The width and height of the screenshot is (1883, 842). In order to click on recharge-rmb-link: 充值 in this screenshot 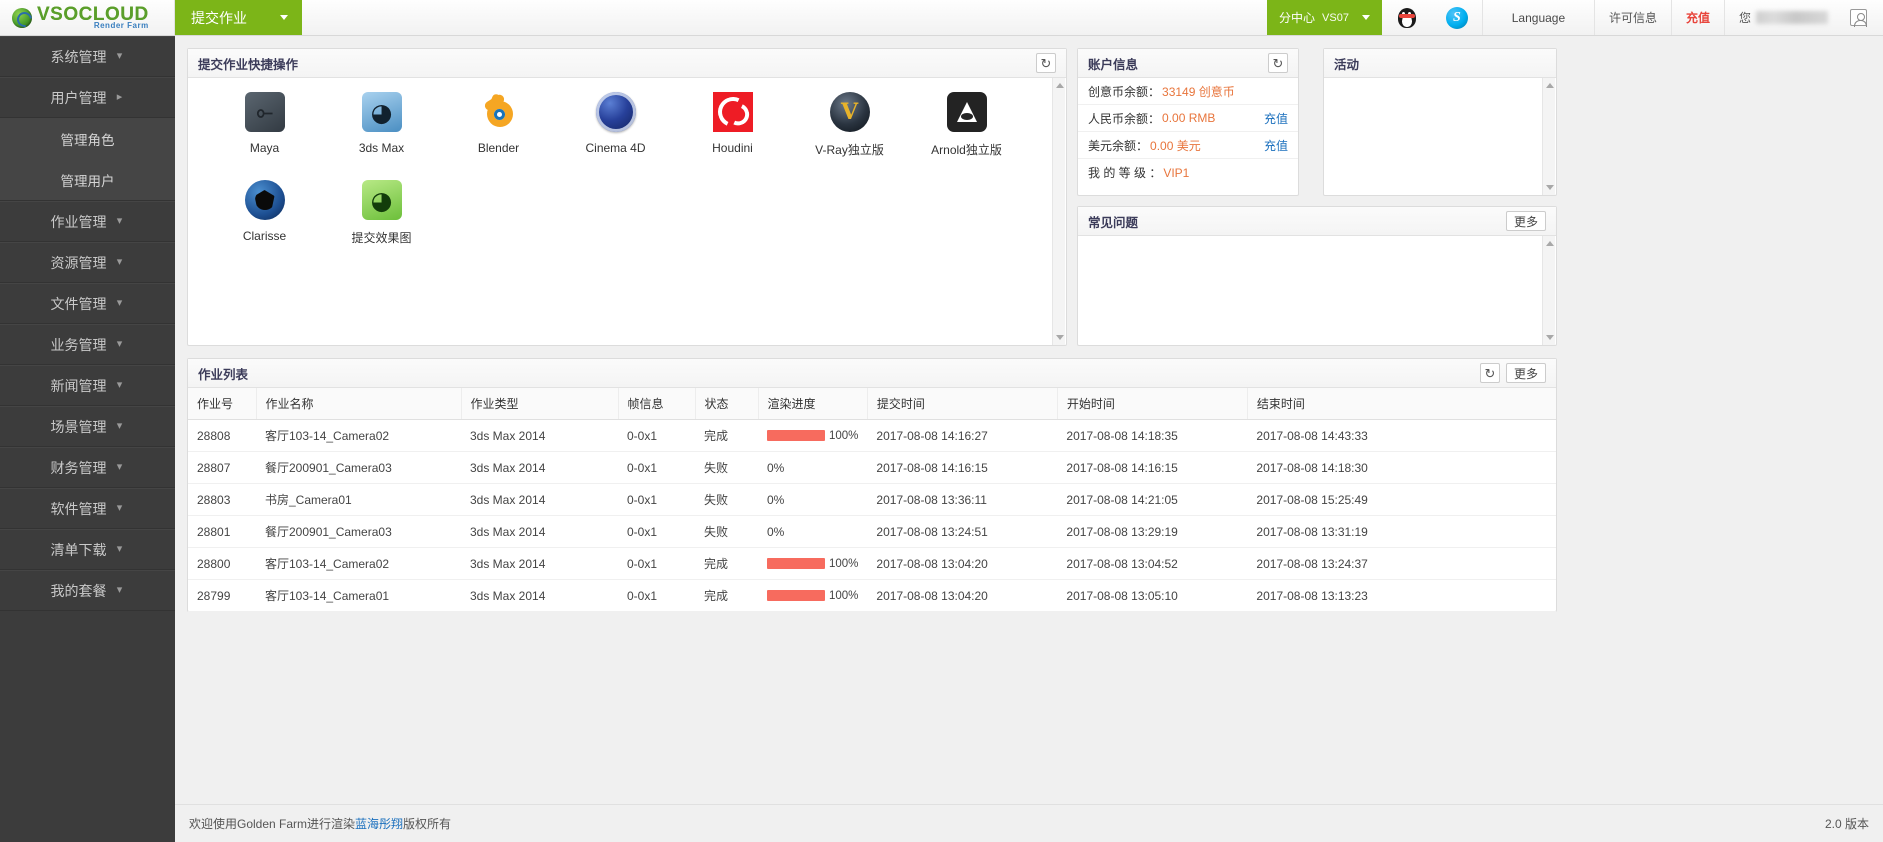, I will do `click(1276, 118)`.